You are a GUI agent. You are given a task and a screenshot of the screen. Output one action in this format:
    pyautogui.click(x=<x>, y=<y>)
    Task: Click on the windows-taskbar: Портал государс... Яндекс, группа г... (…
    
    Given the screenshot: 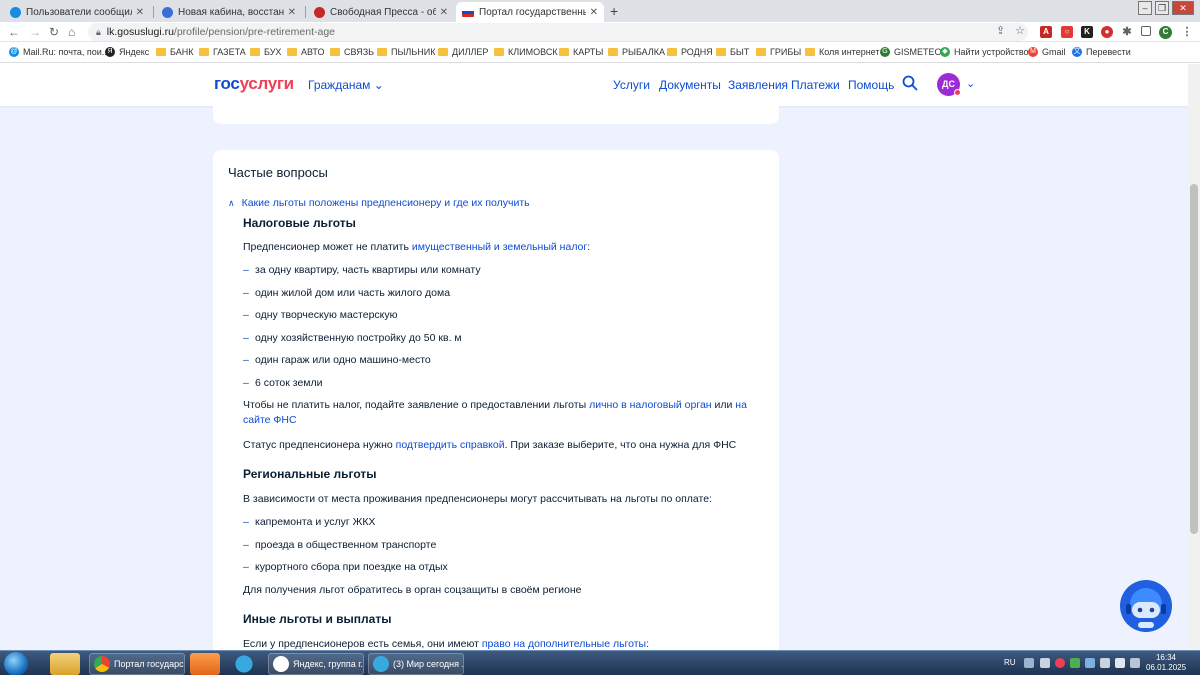 What is the action you would take?
    pyautogui.click(x=600, y=662)
    